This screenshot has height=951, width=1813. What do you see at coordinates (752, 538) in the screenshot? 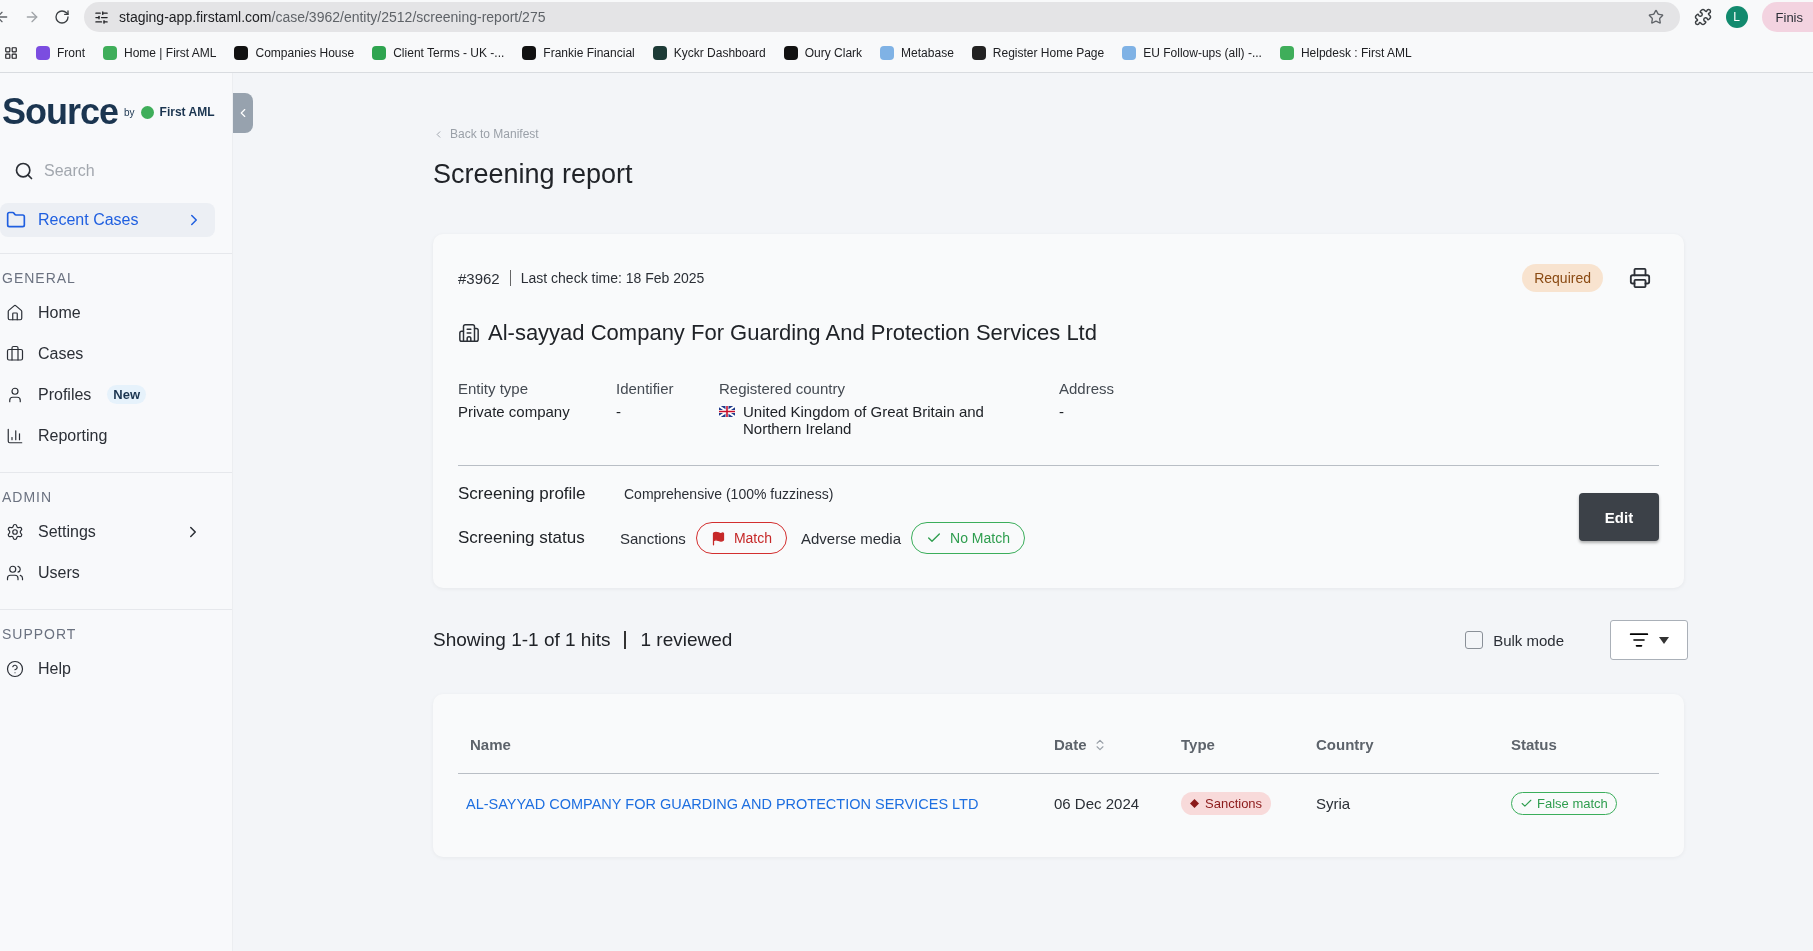
I see `result-text: Match` at bounding box center [752, 538].